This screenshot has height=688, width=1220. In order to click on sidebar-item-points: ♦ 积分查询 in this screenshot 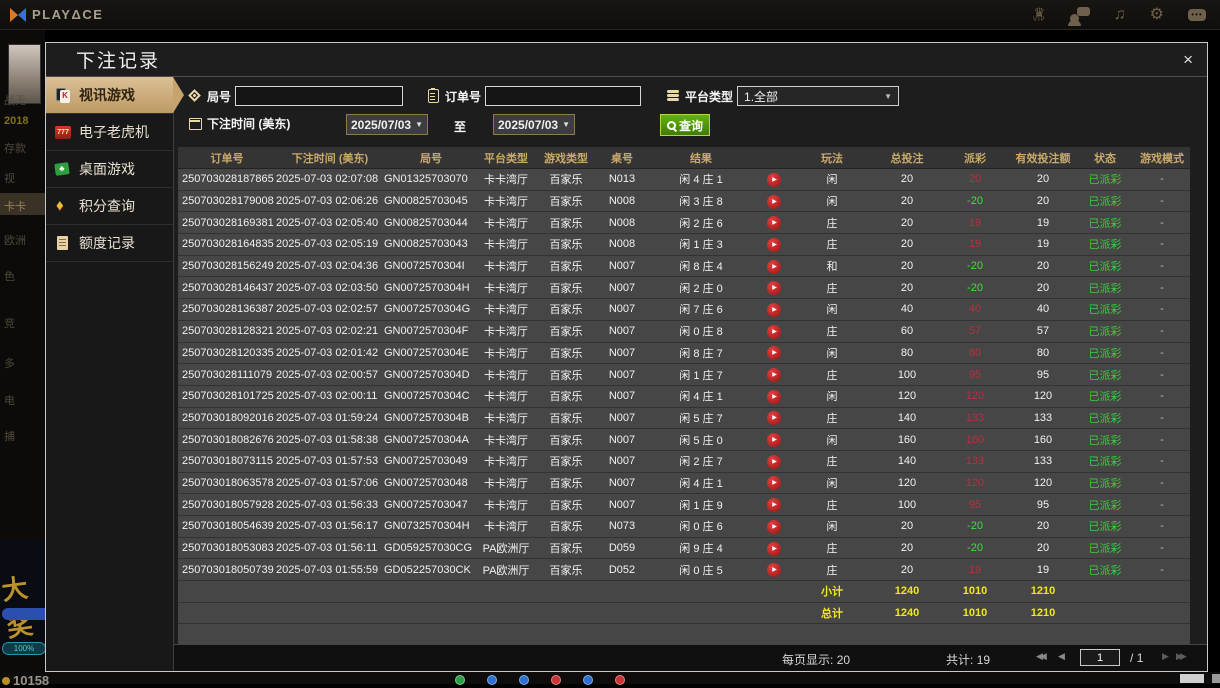, I will do `click(109, 206)`.